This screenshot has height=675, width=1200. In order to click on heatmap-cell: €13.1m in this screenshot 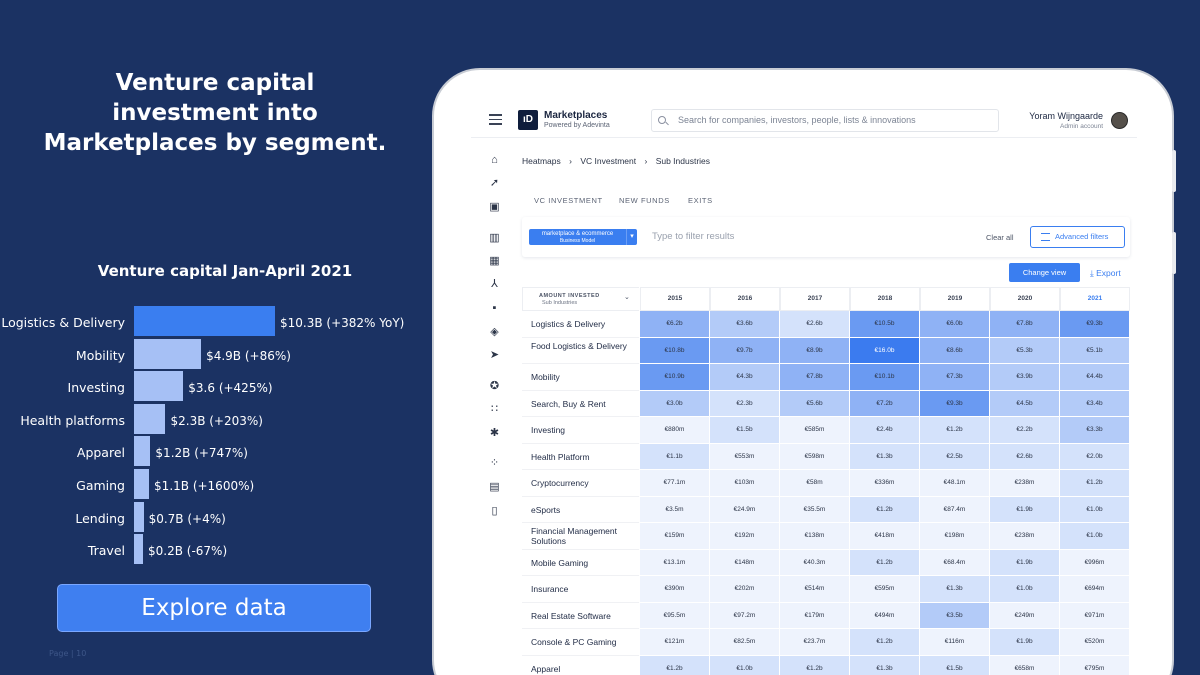, I will do `click(675, 562)`.